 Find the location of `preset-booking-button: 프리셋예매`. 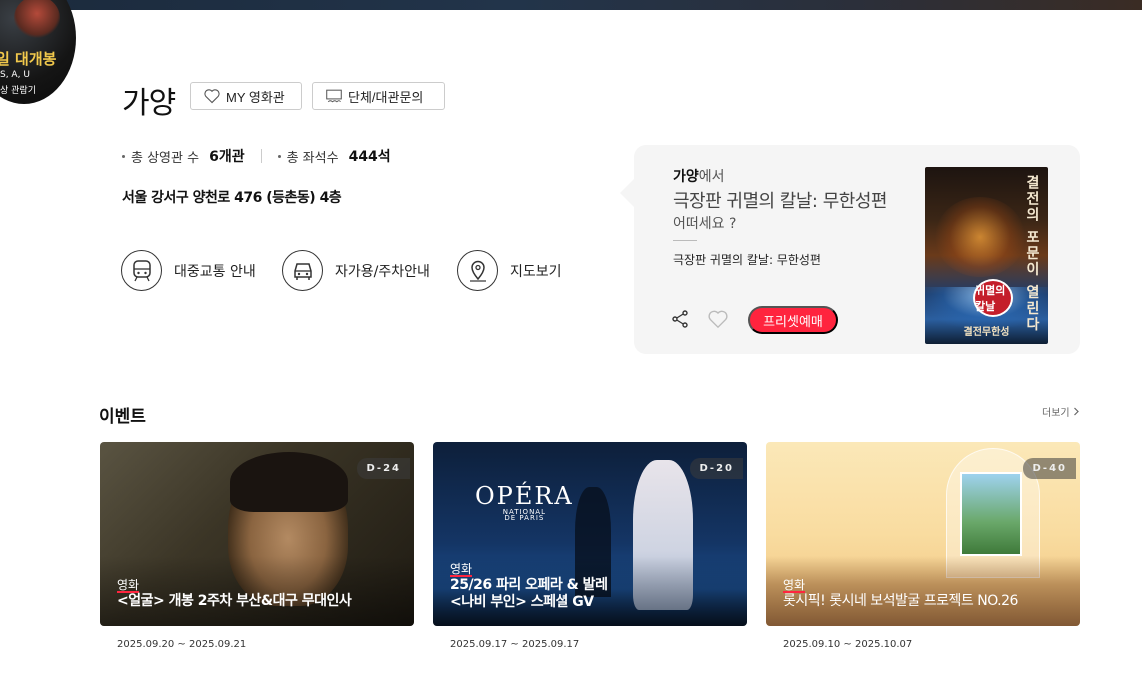

preset-booking-button: 프리셋예매 is located at coordinates (793, 320).